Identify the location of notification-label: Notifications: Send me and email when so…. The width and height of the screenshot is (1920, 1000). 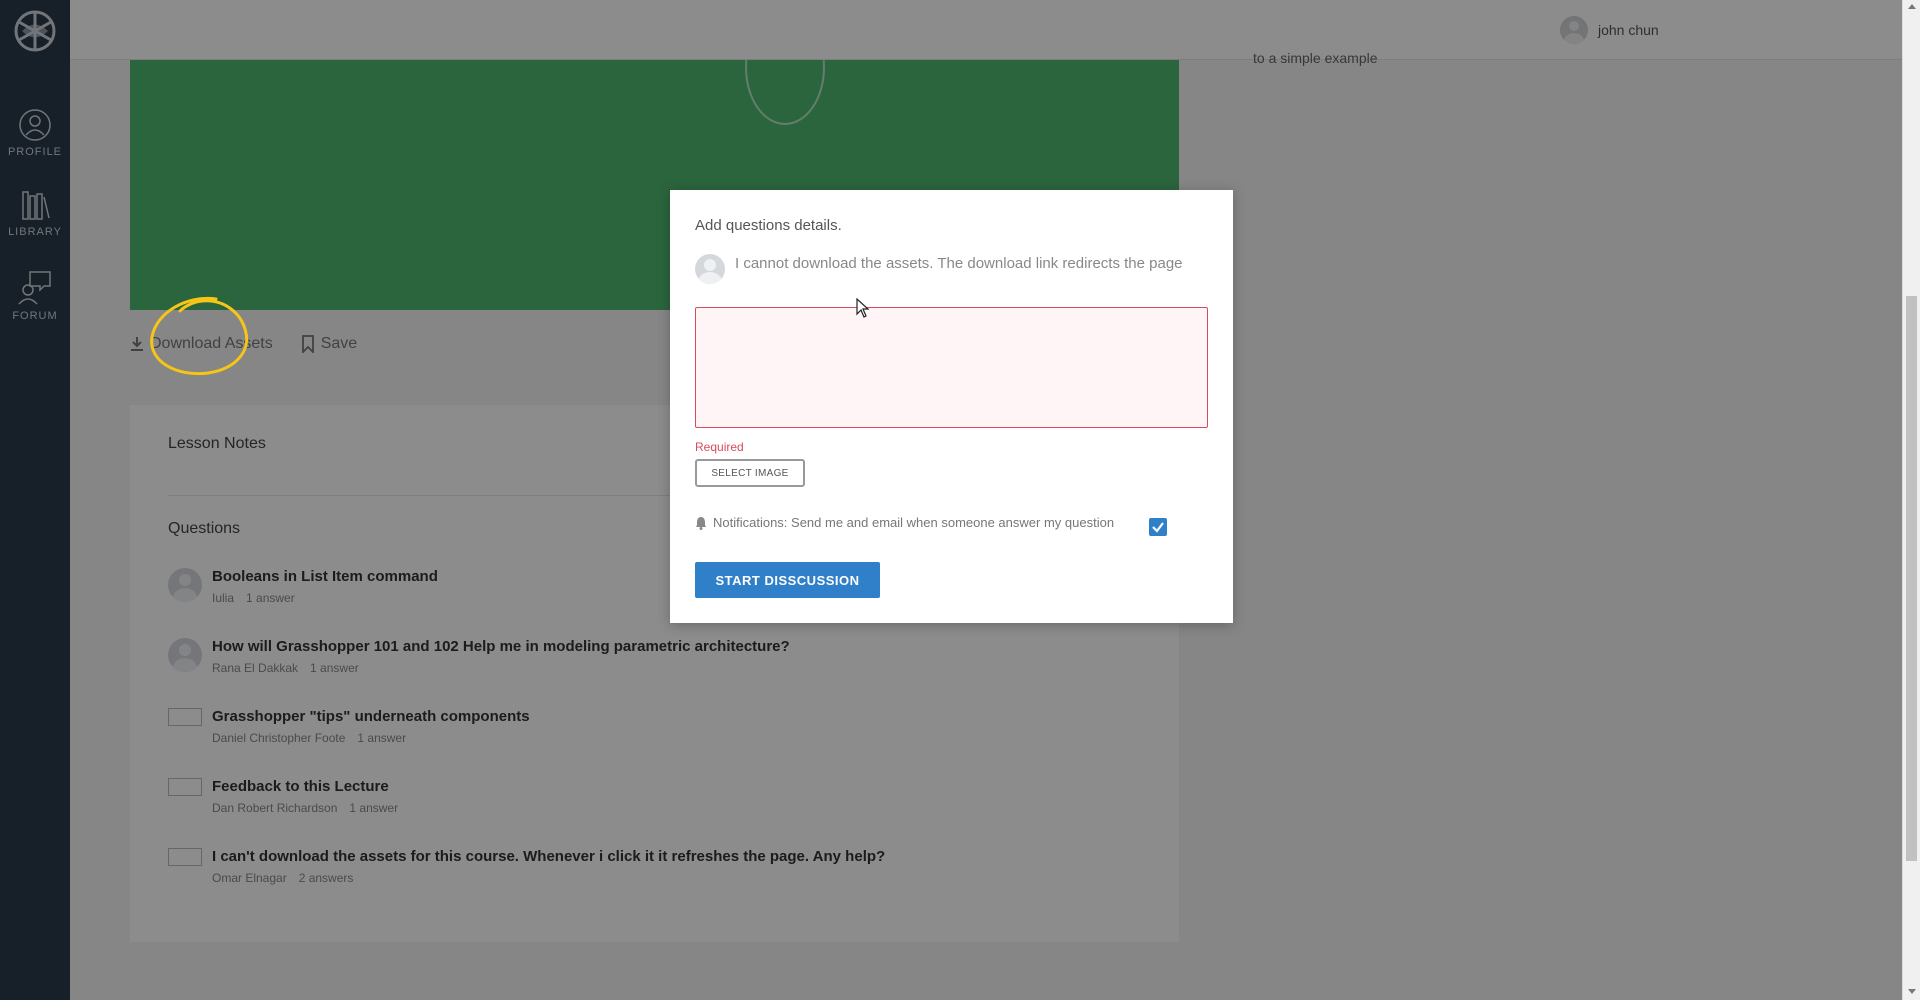
(914, 522).